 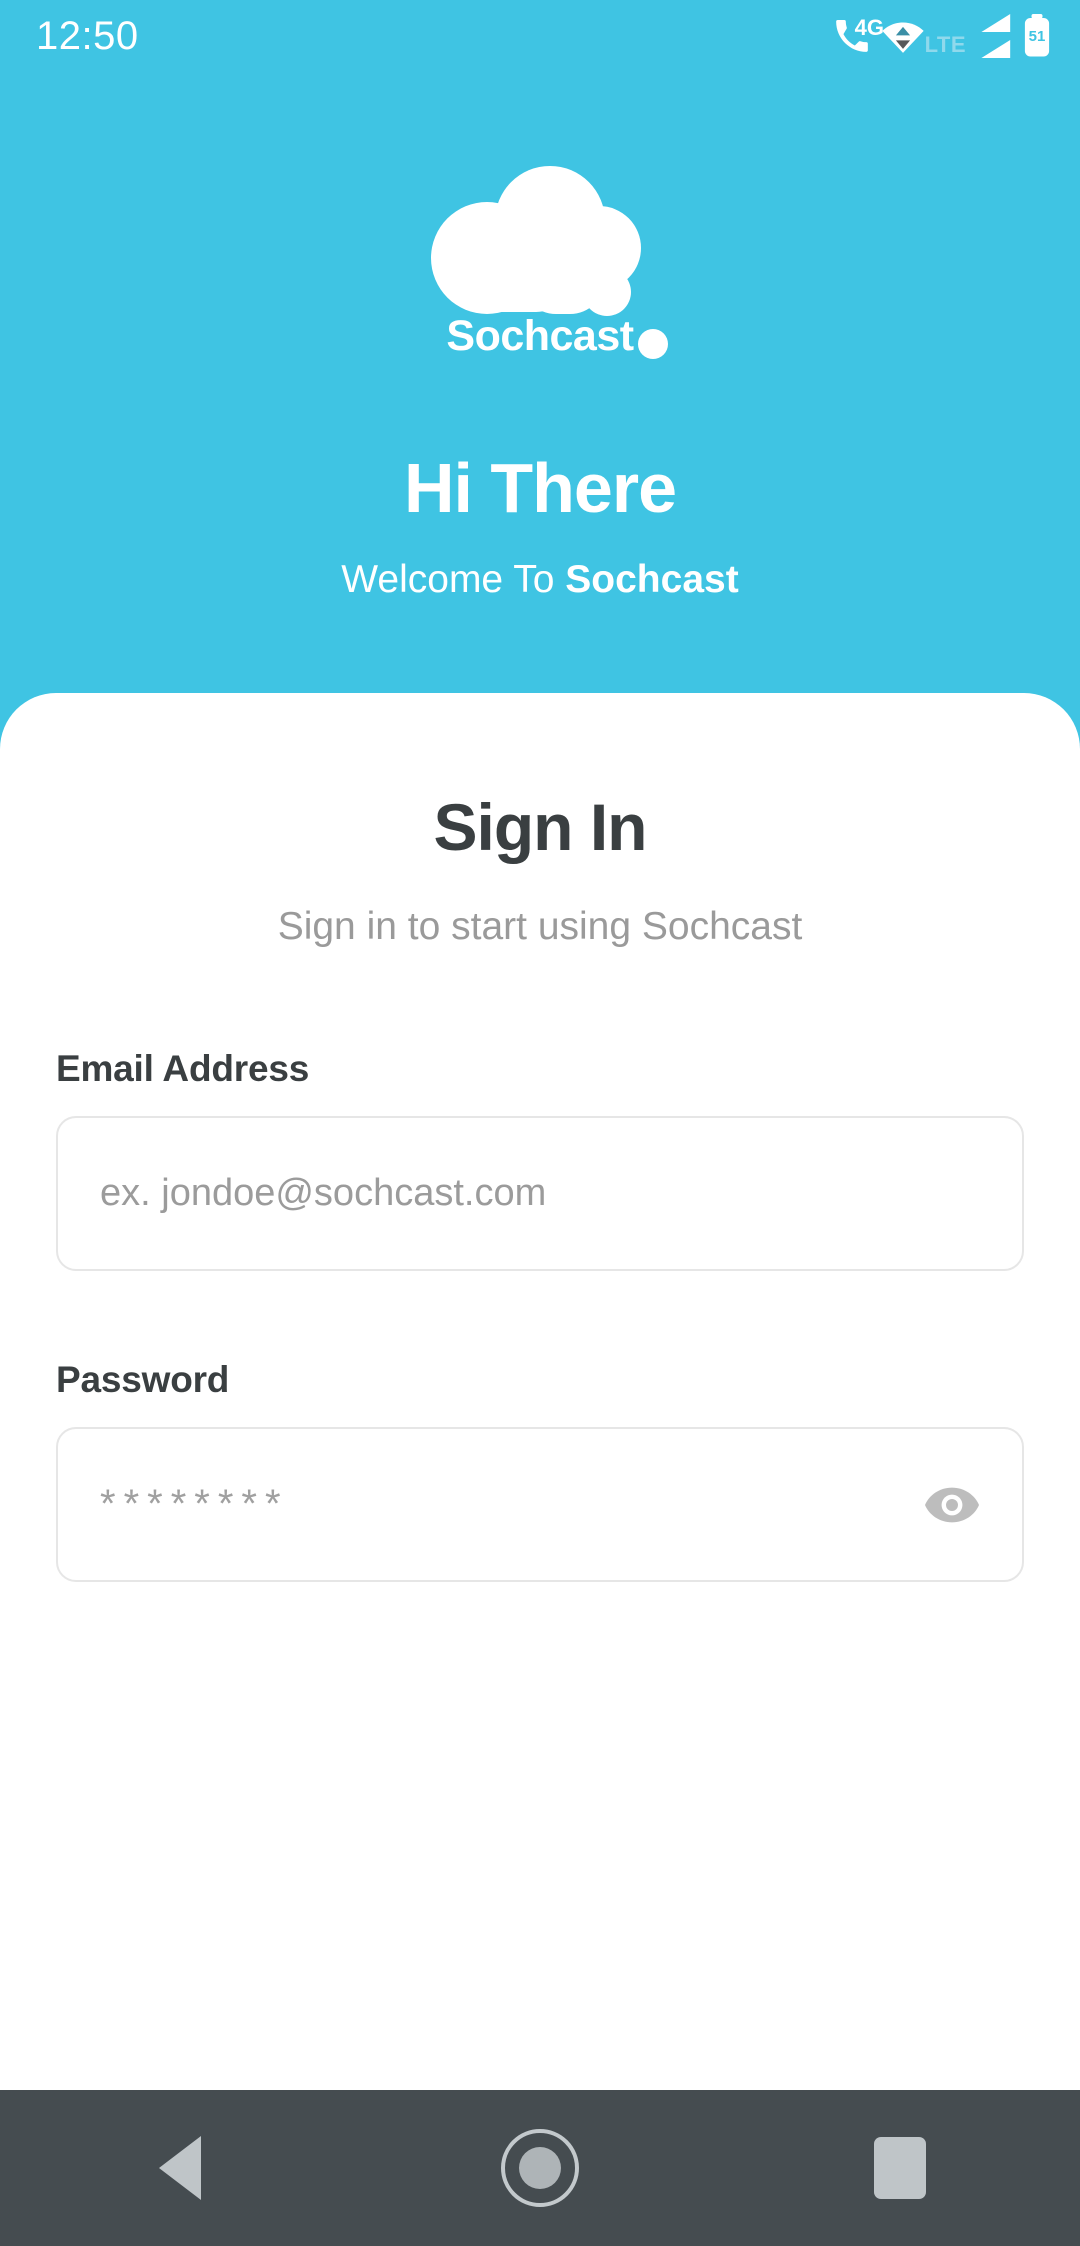 What do you see at coordinates (143, 1379) in the screenshot?
I see `password-label: Password` at bounding box center [143, 1379].